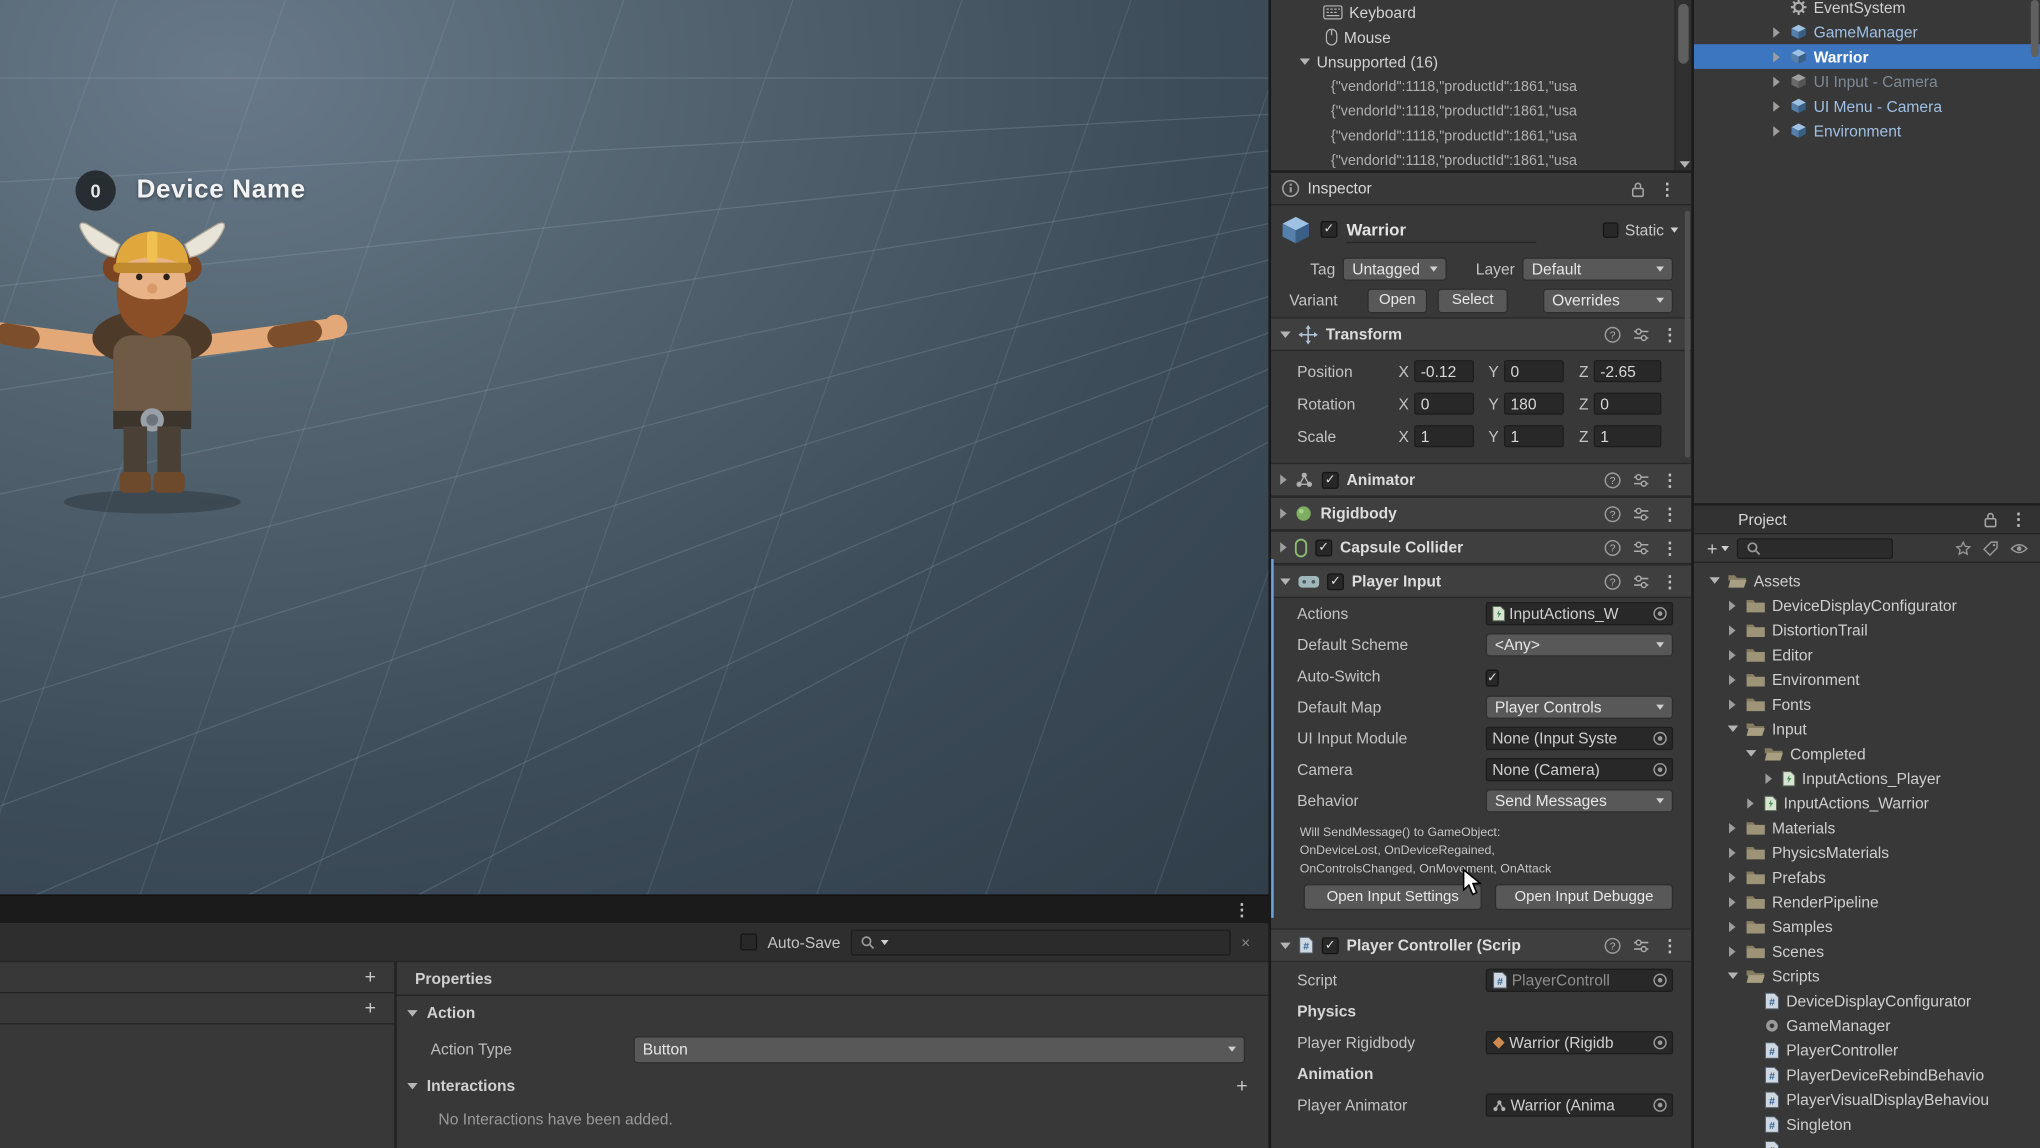 The width and height of the screenshot is (2040, 1148). I want to click on scrollbar, so click(1683, 85).